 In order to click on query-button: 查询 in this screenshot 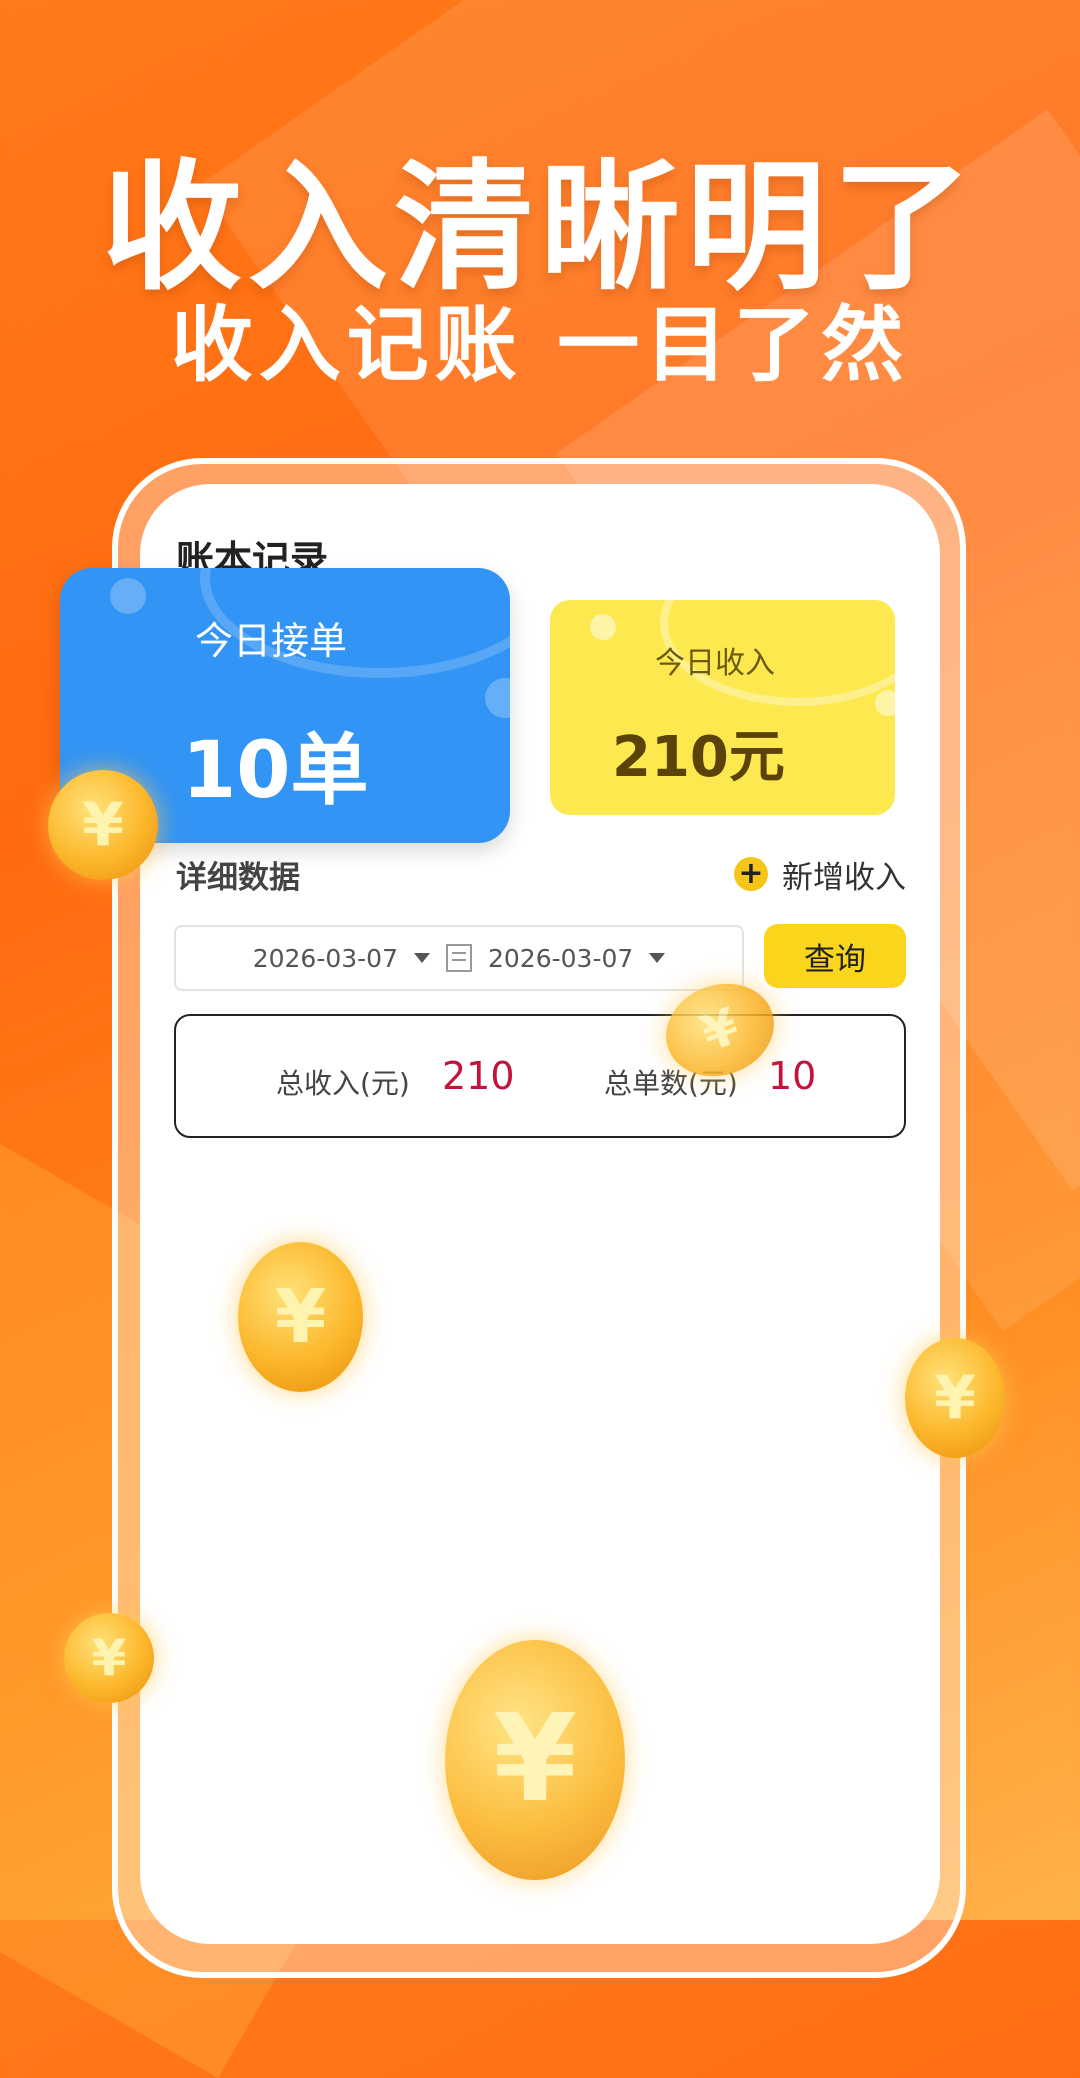, I will do `click(835, 956)`.